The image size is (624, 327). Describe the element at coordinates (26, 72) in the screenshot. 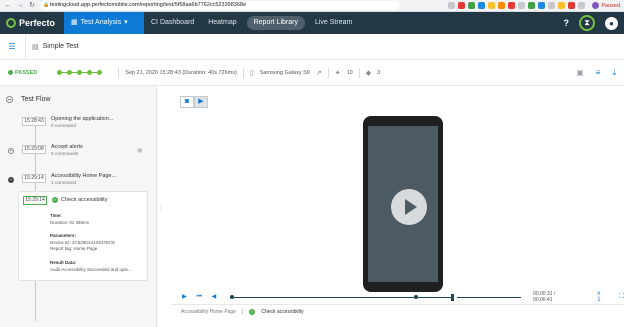

I see `status-label: PASSED` at that location.